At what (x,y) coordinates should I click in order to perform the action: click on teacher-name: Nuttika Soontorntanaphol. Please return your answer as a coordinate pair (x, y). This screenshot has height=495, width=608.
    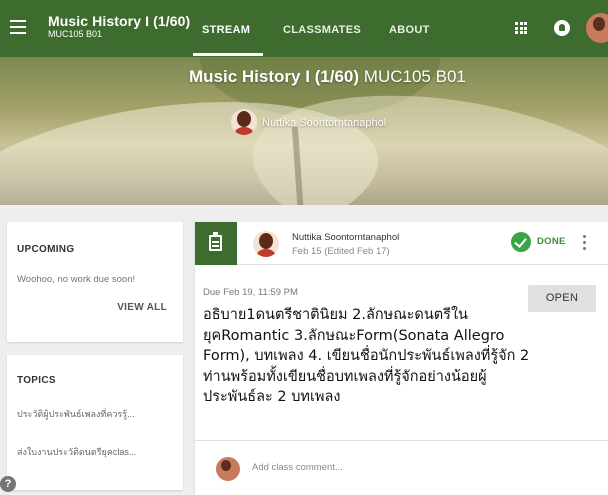
    Looking at the image, I should click on (324, 123).